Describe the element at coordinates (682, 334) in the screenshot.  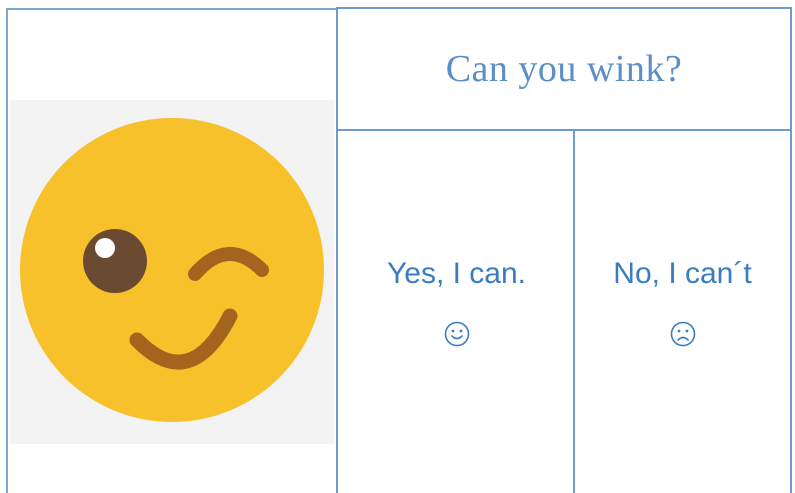
I see `frowning-face-icon` at that location.